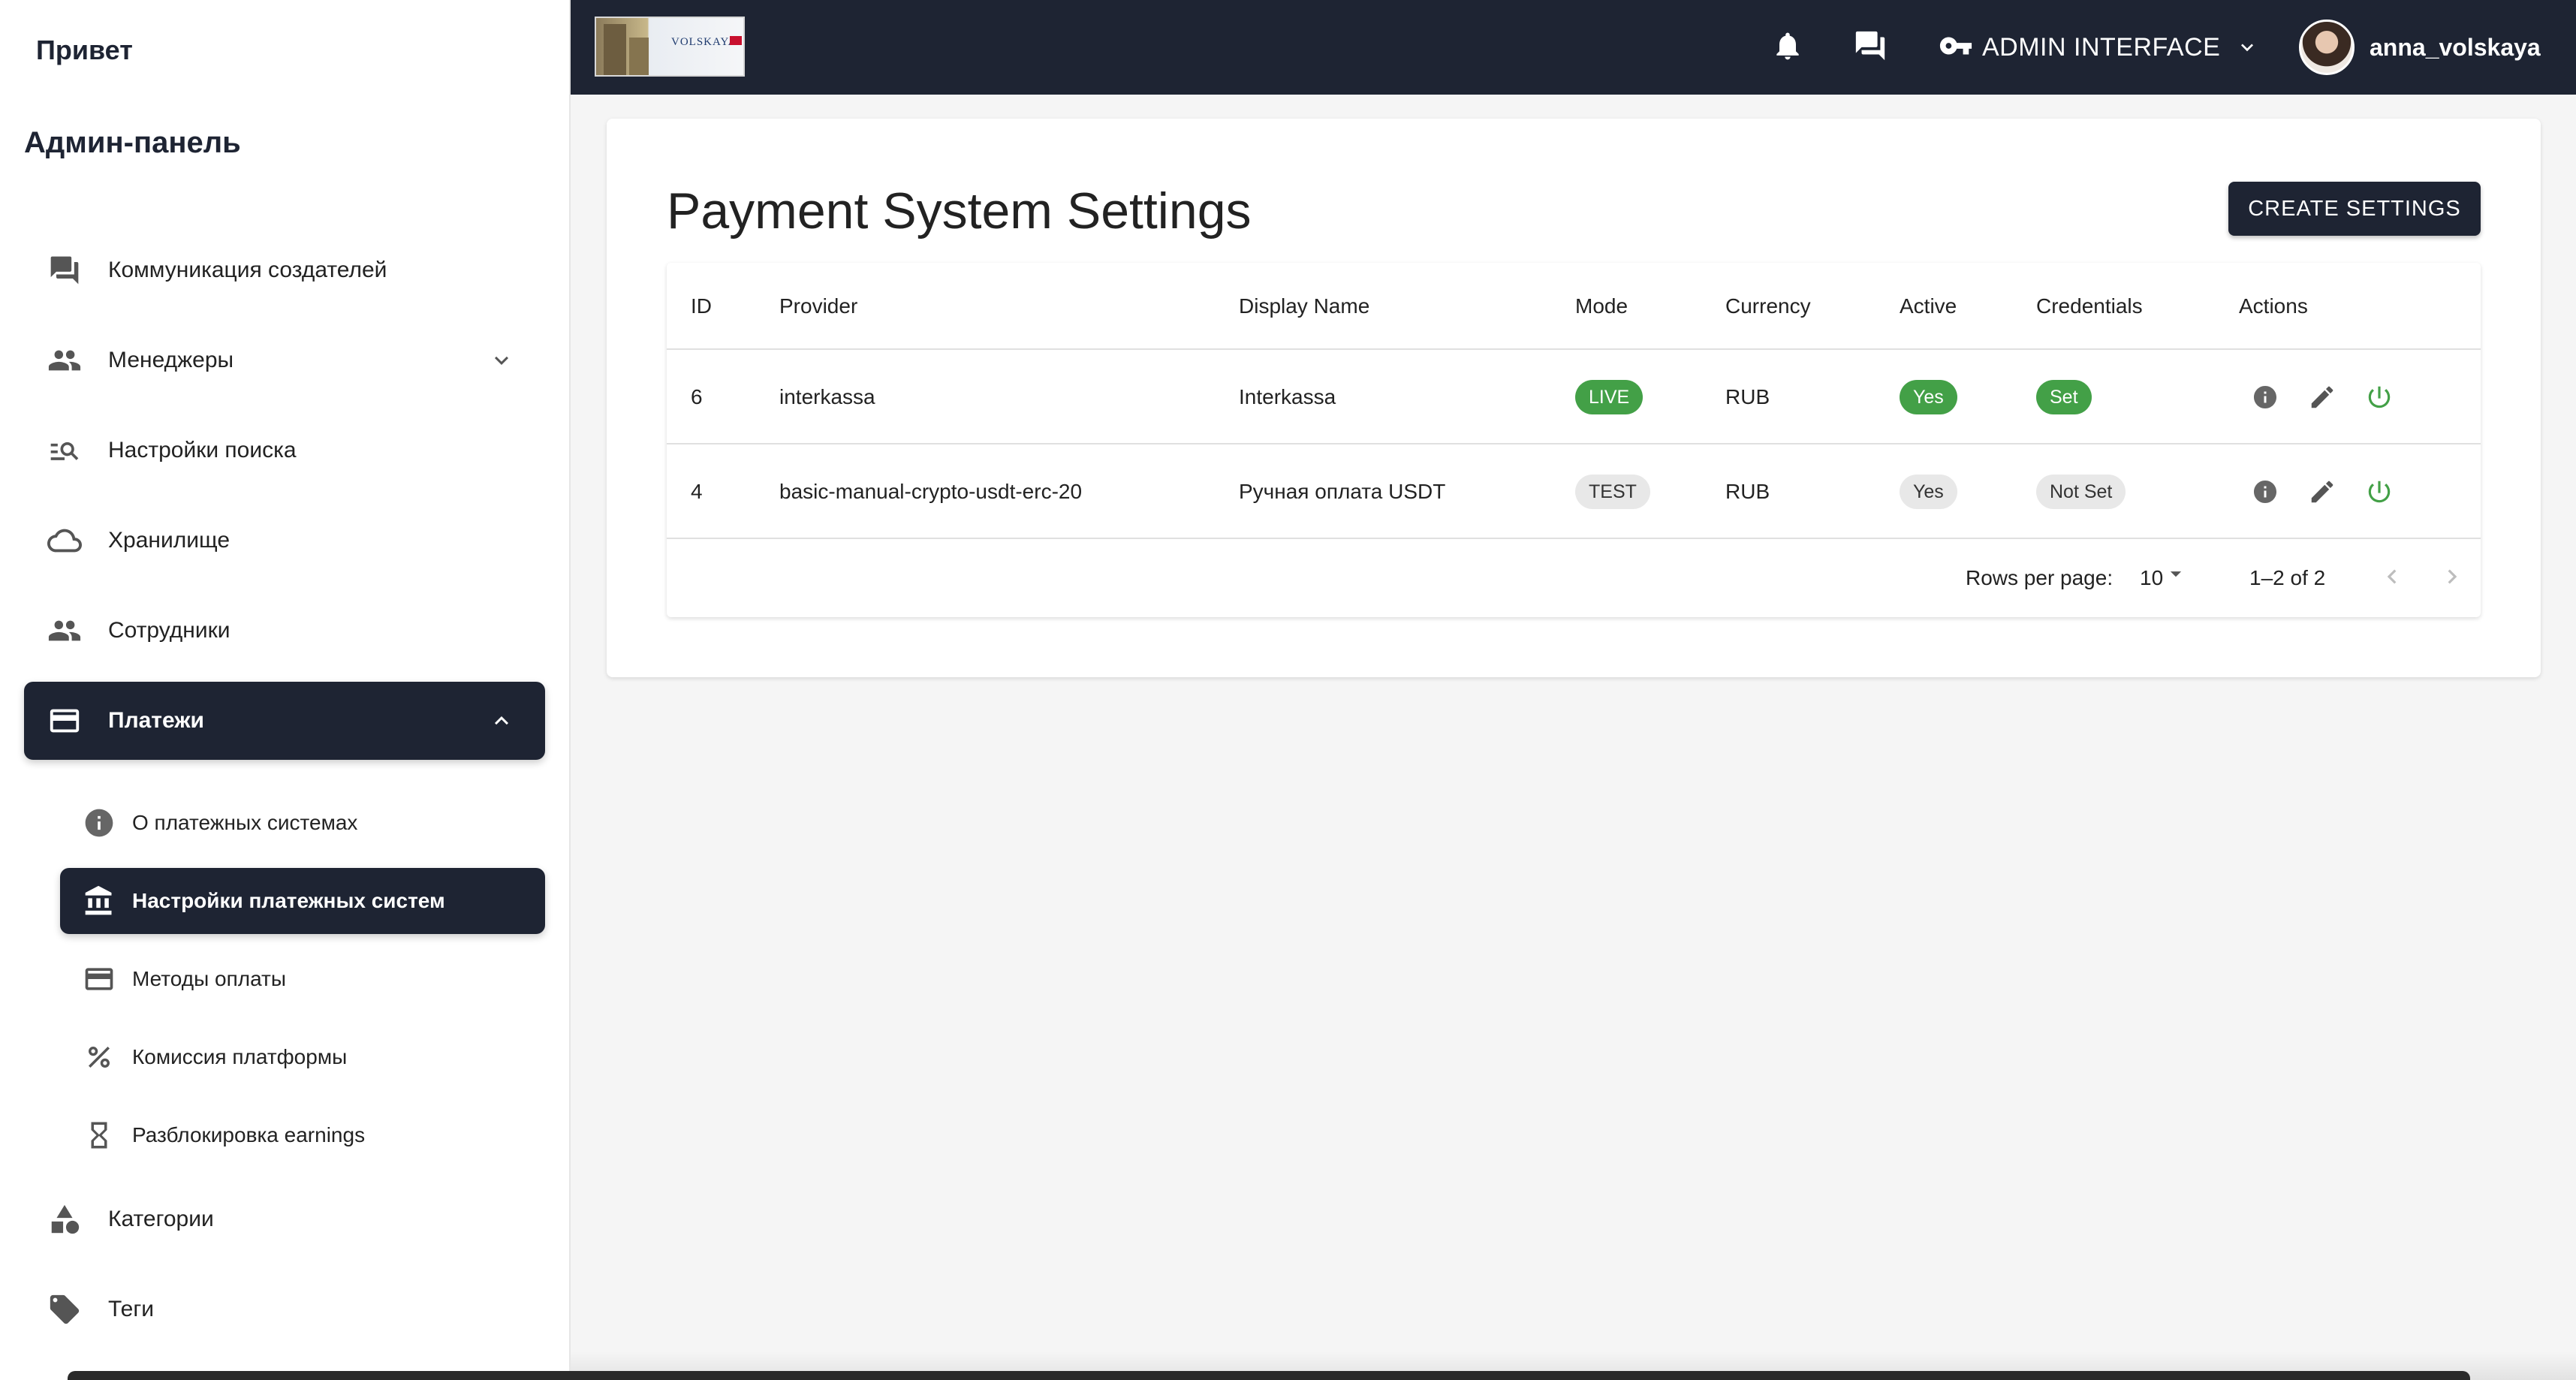  I want to click on sidebar-nav-lower: Категории Теги, so click(284, 1270).